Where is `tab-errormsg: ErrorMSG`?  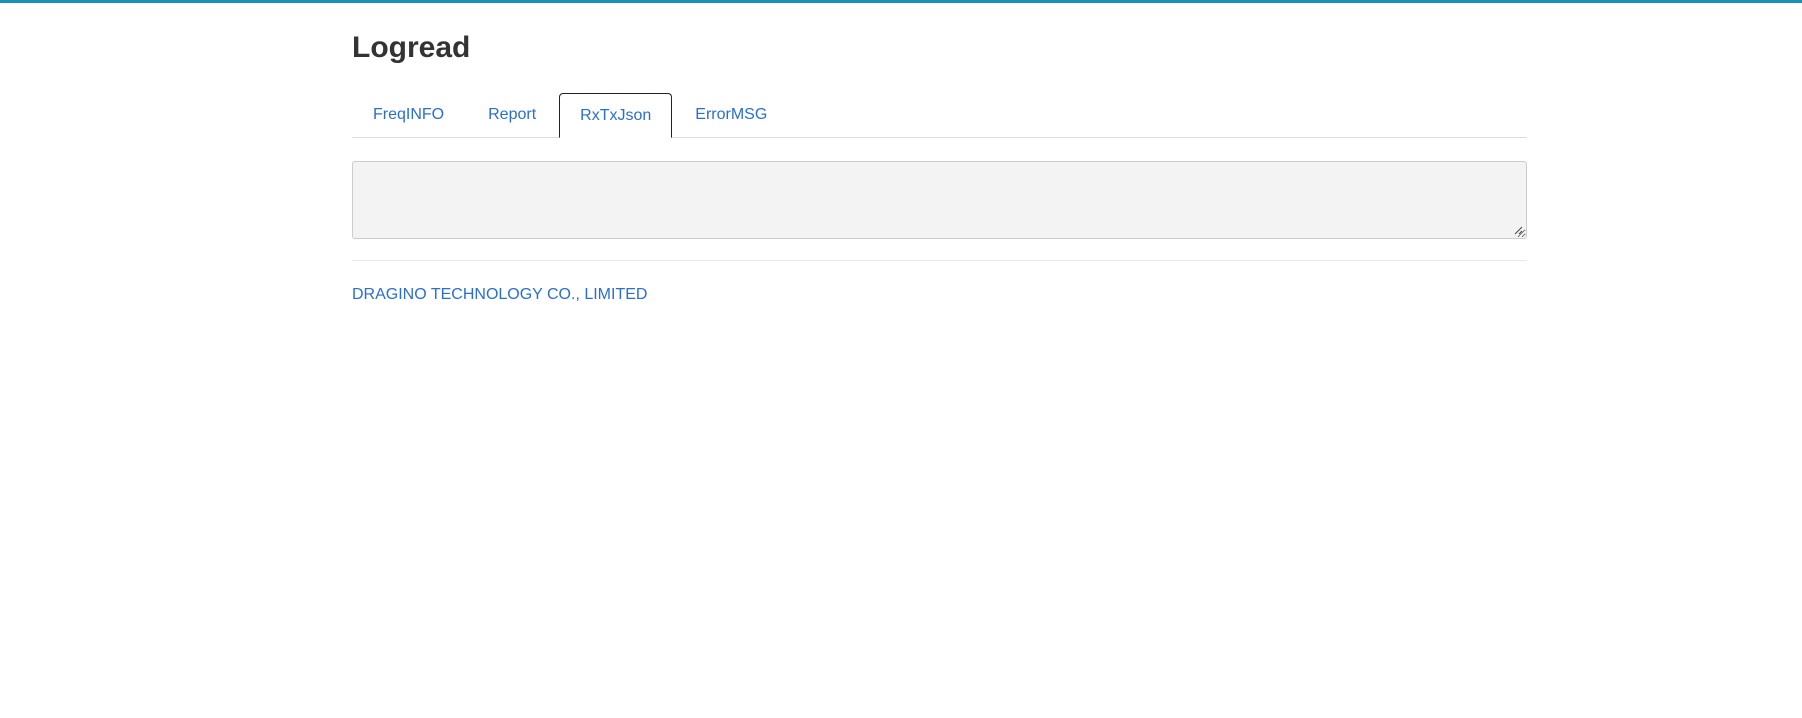
tab-errormsg: ErrorMSG is located at coordinates (731, 115).